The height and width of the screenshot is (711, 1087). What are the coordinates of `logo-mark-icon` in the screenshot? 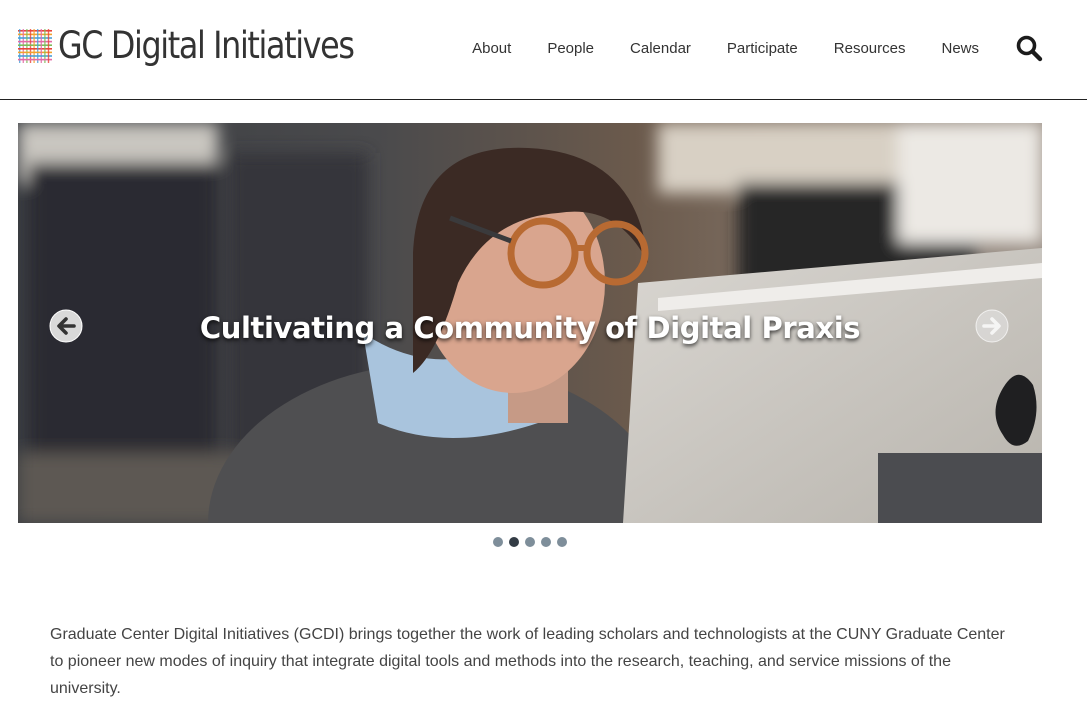 It's located at (35, 45).